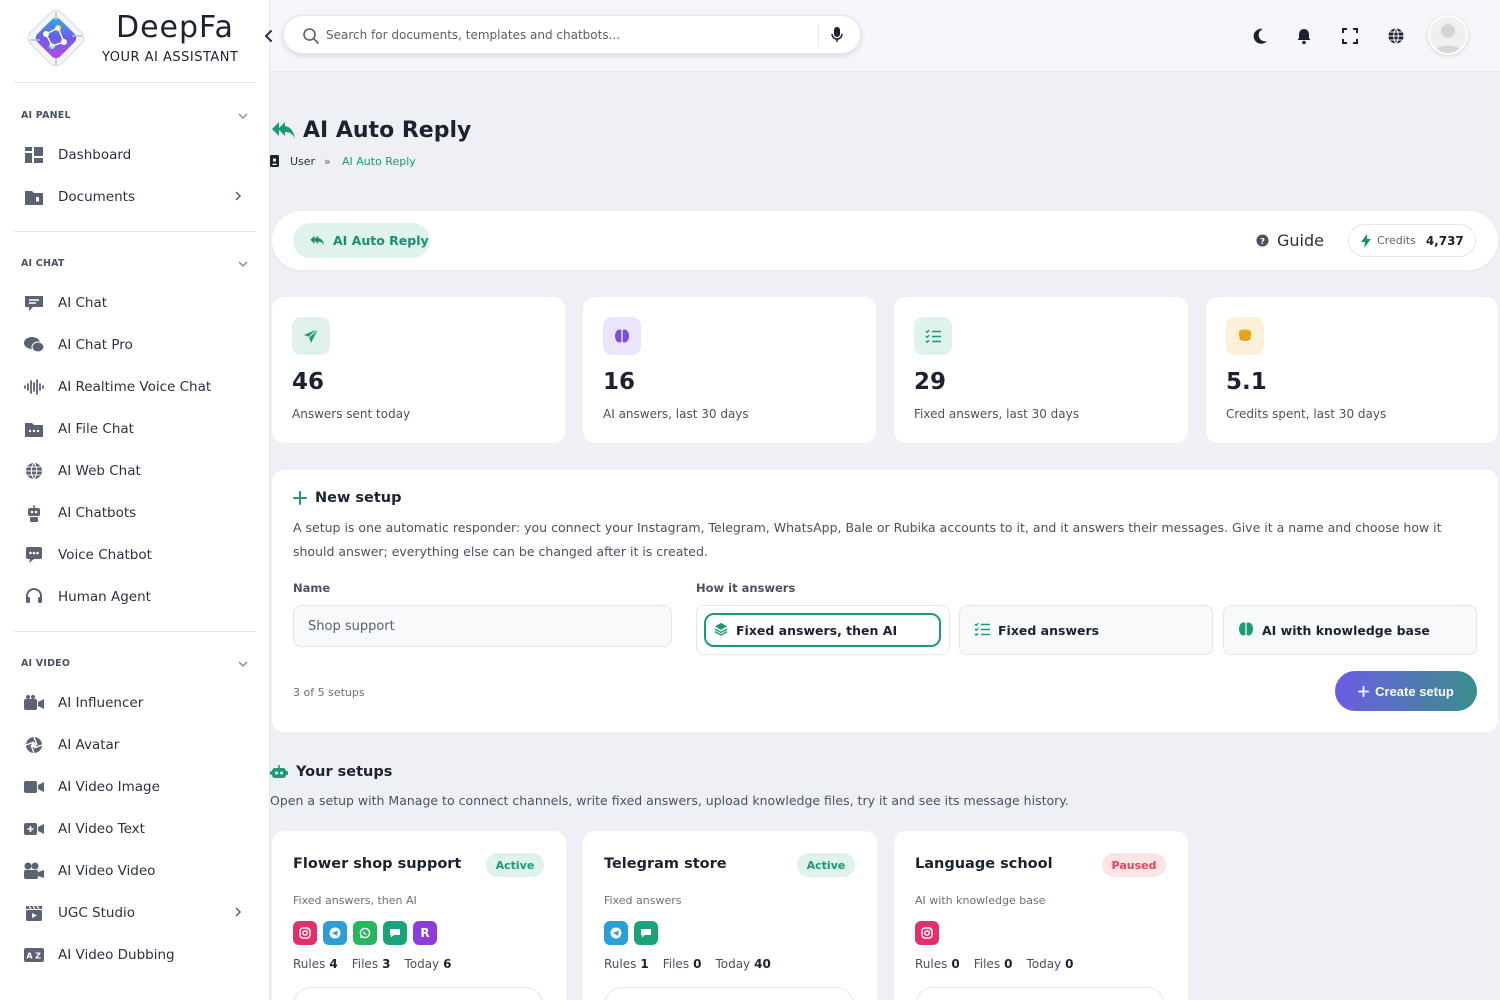  I want to click on chat-message-icon, so click(34, 303).